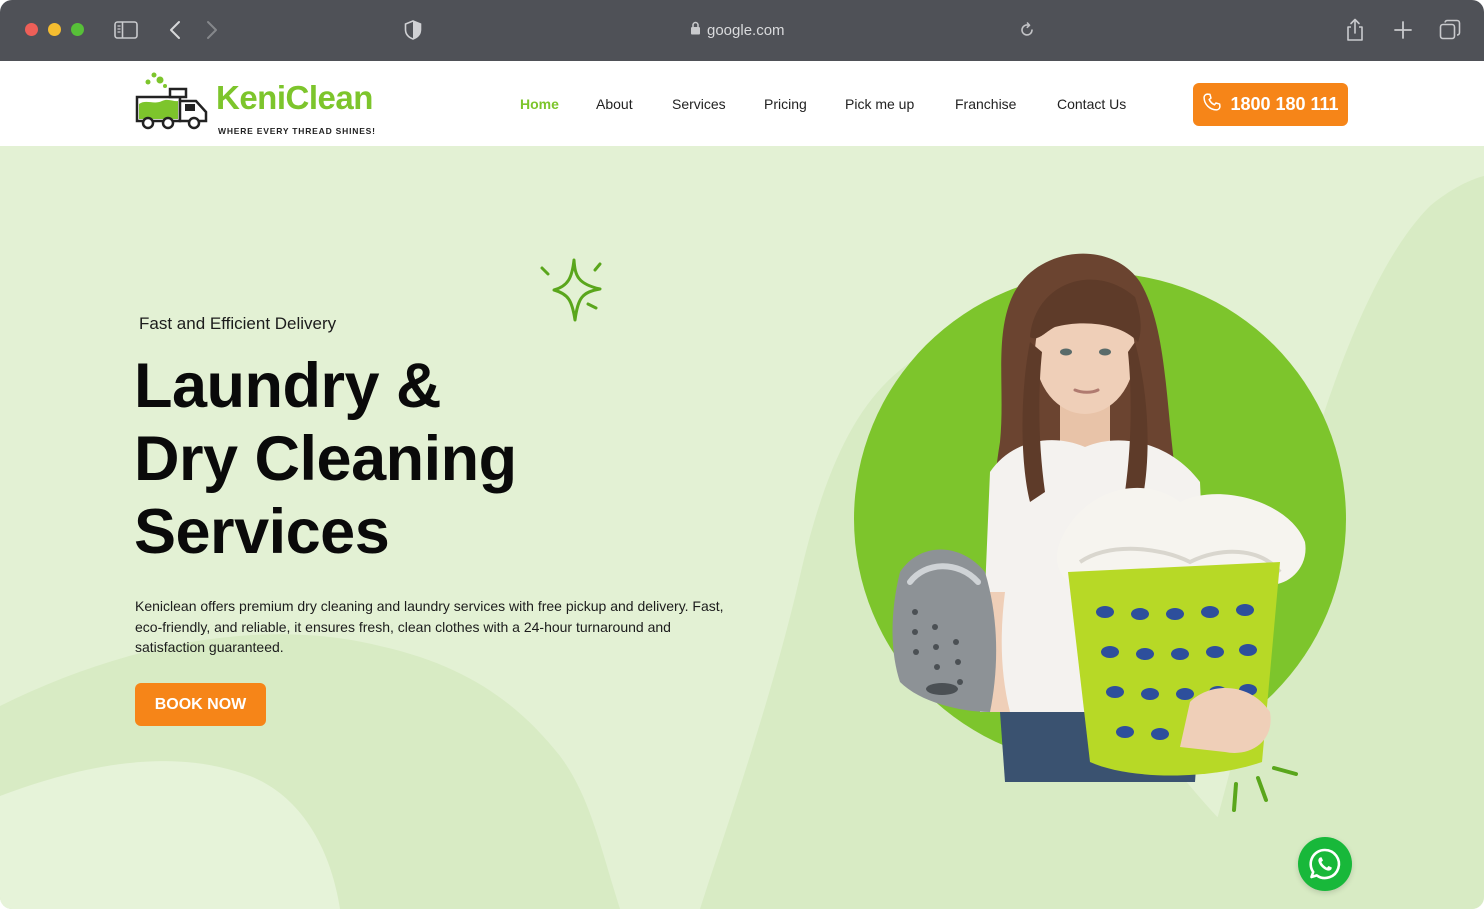 The width and height of the screenshot is (1484, 909). What do you see at coordinates (879, 104) in the screenshot?
I see `nav-item-pick-me-up: Pick me up` at bounding box center [879, 104].